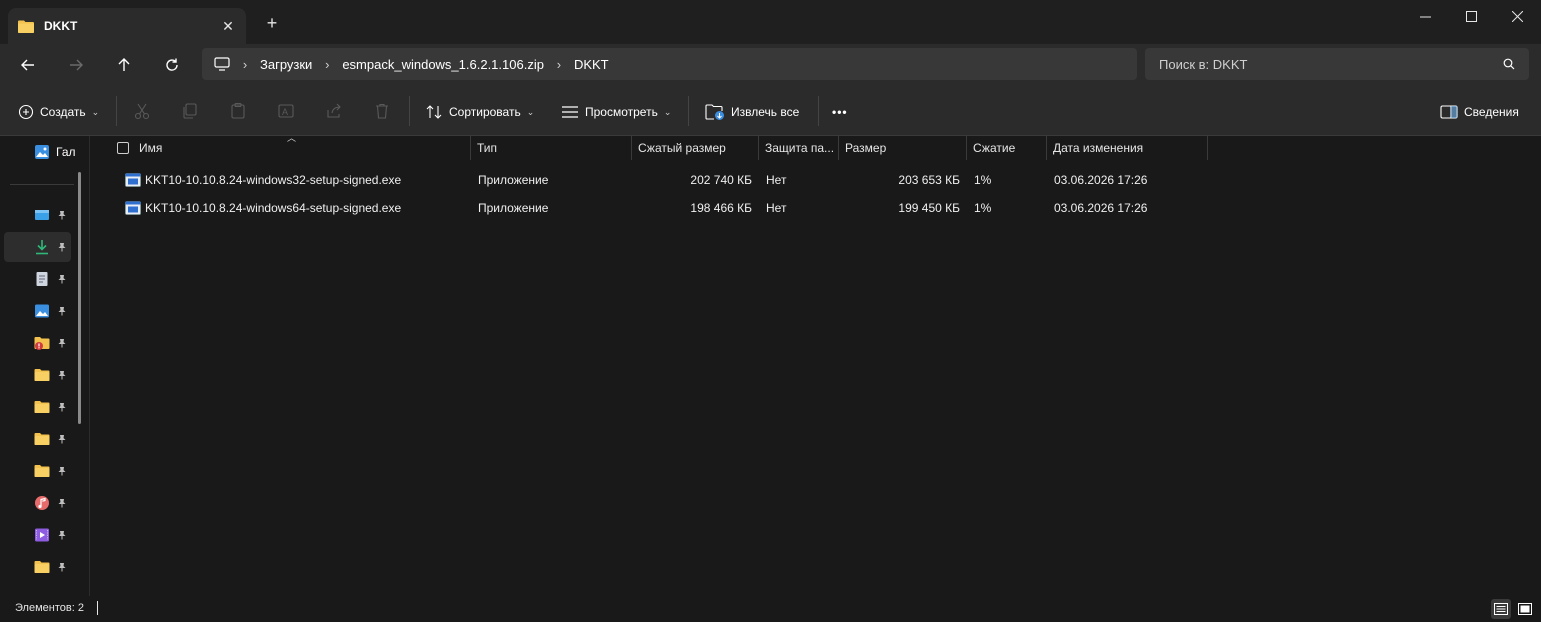 The height and width of the screenshot is (622, 1541). What do you see at coordinates (714, 112) in the screenshot?
I see `extract-folder-icon` at bounding box center [714, 112].